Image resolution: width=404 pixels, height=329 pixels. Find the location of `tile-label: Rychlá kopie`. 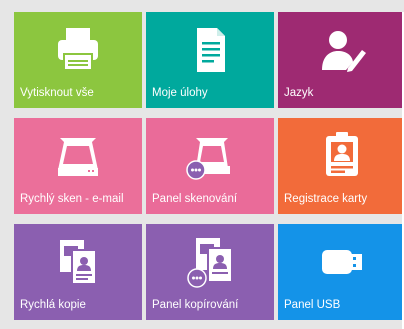

tile-label: Rychlá kopie is located at coordinates (53, 305).